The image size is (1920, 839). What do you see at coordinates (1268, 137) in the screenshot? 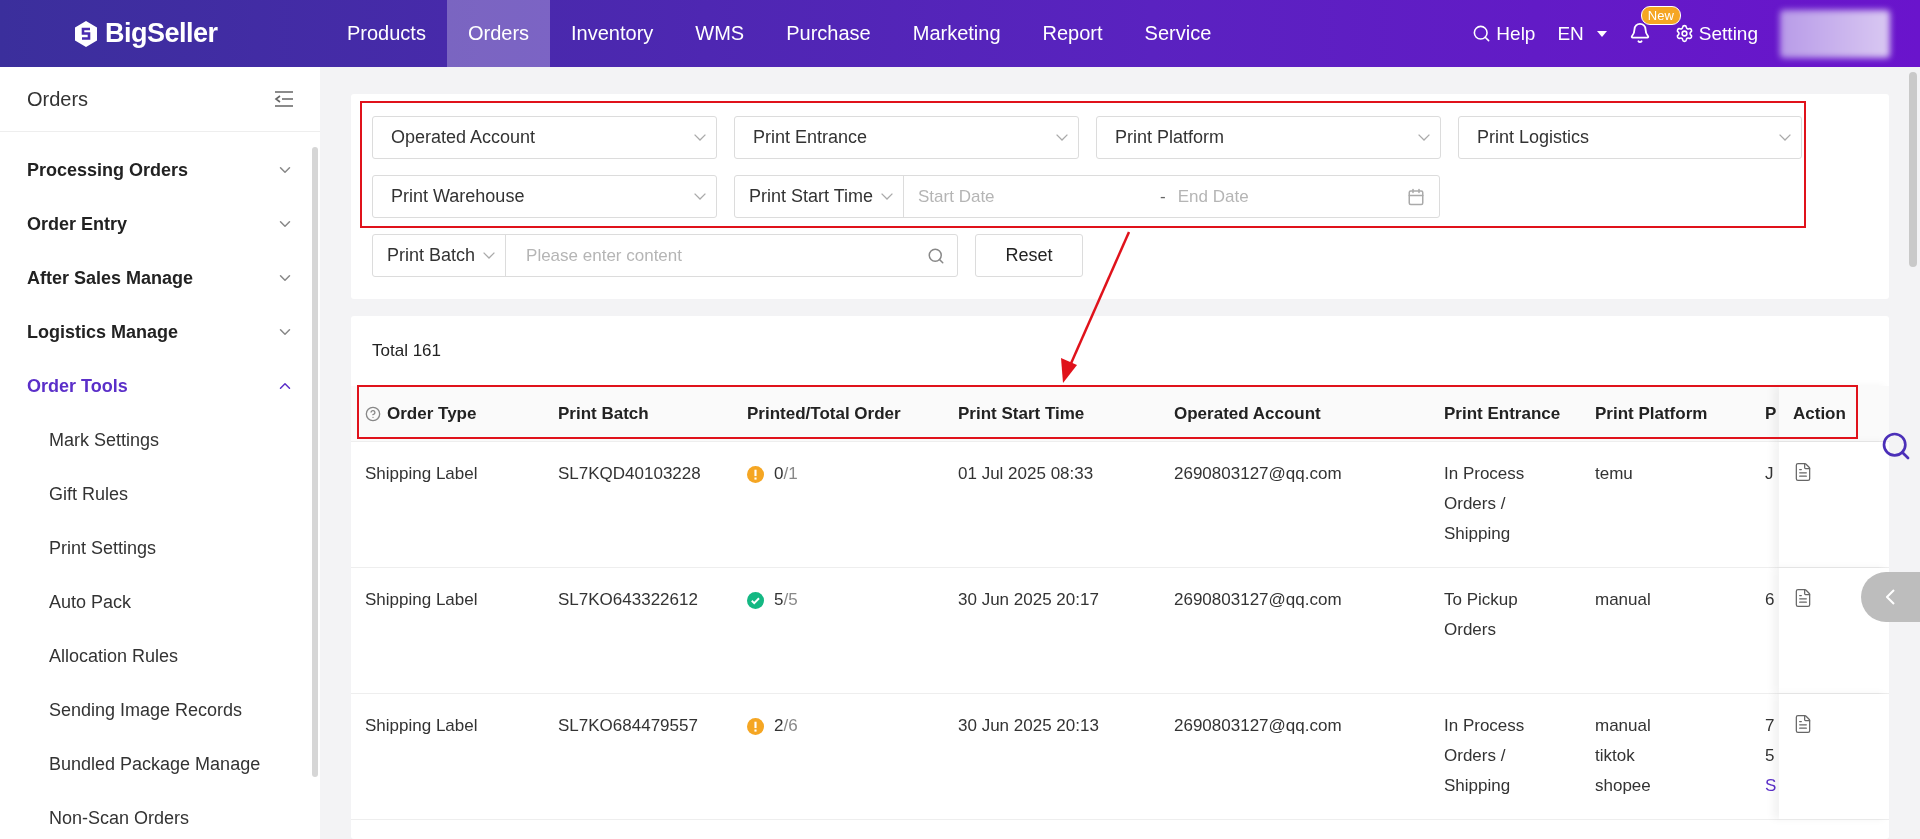
I see `filter-select: Print Platform` at bounding box center [1268, 137].